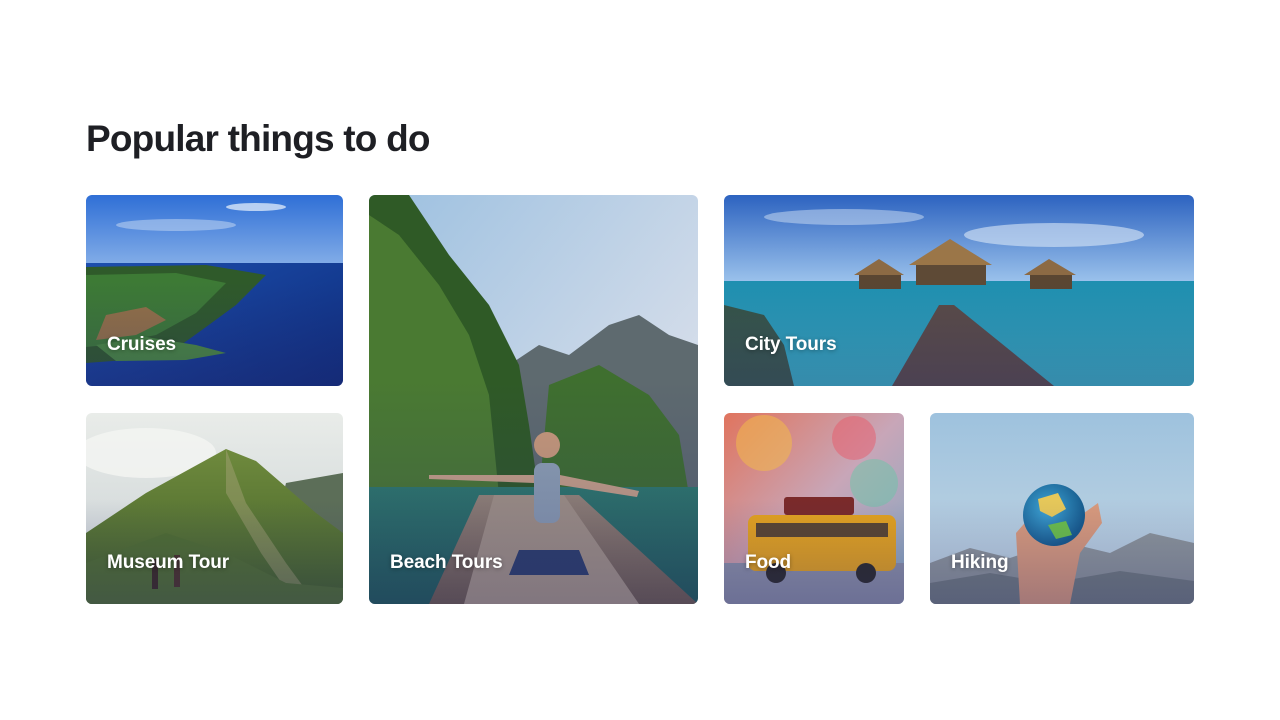  I want to click on city-tours-image, so click(959, 290).